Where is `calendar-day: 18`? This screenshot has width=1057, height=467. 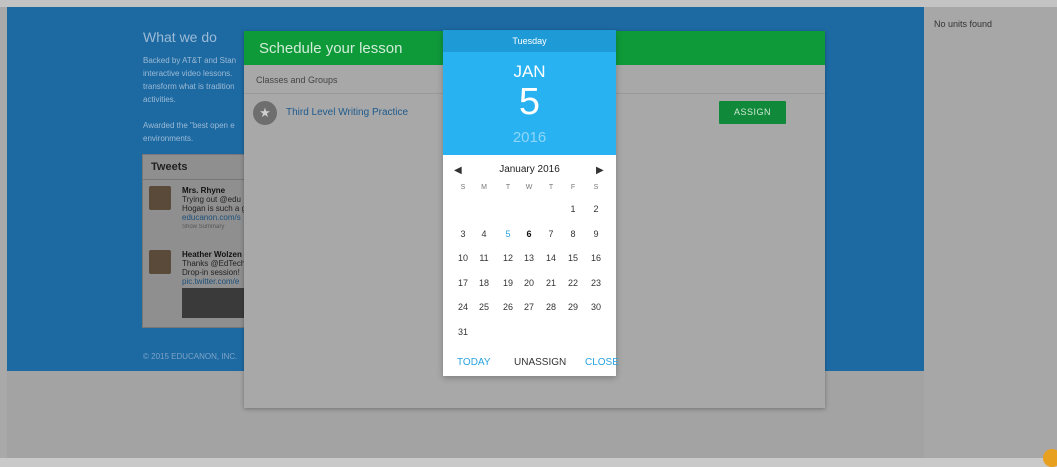 calendar-day: 18 is located at coordinates (484, 283).